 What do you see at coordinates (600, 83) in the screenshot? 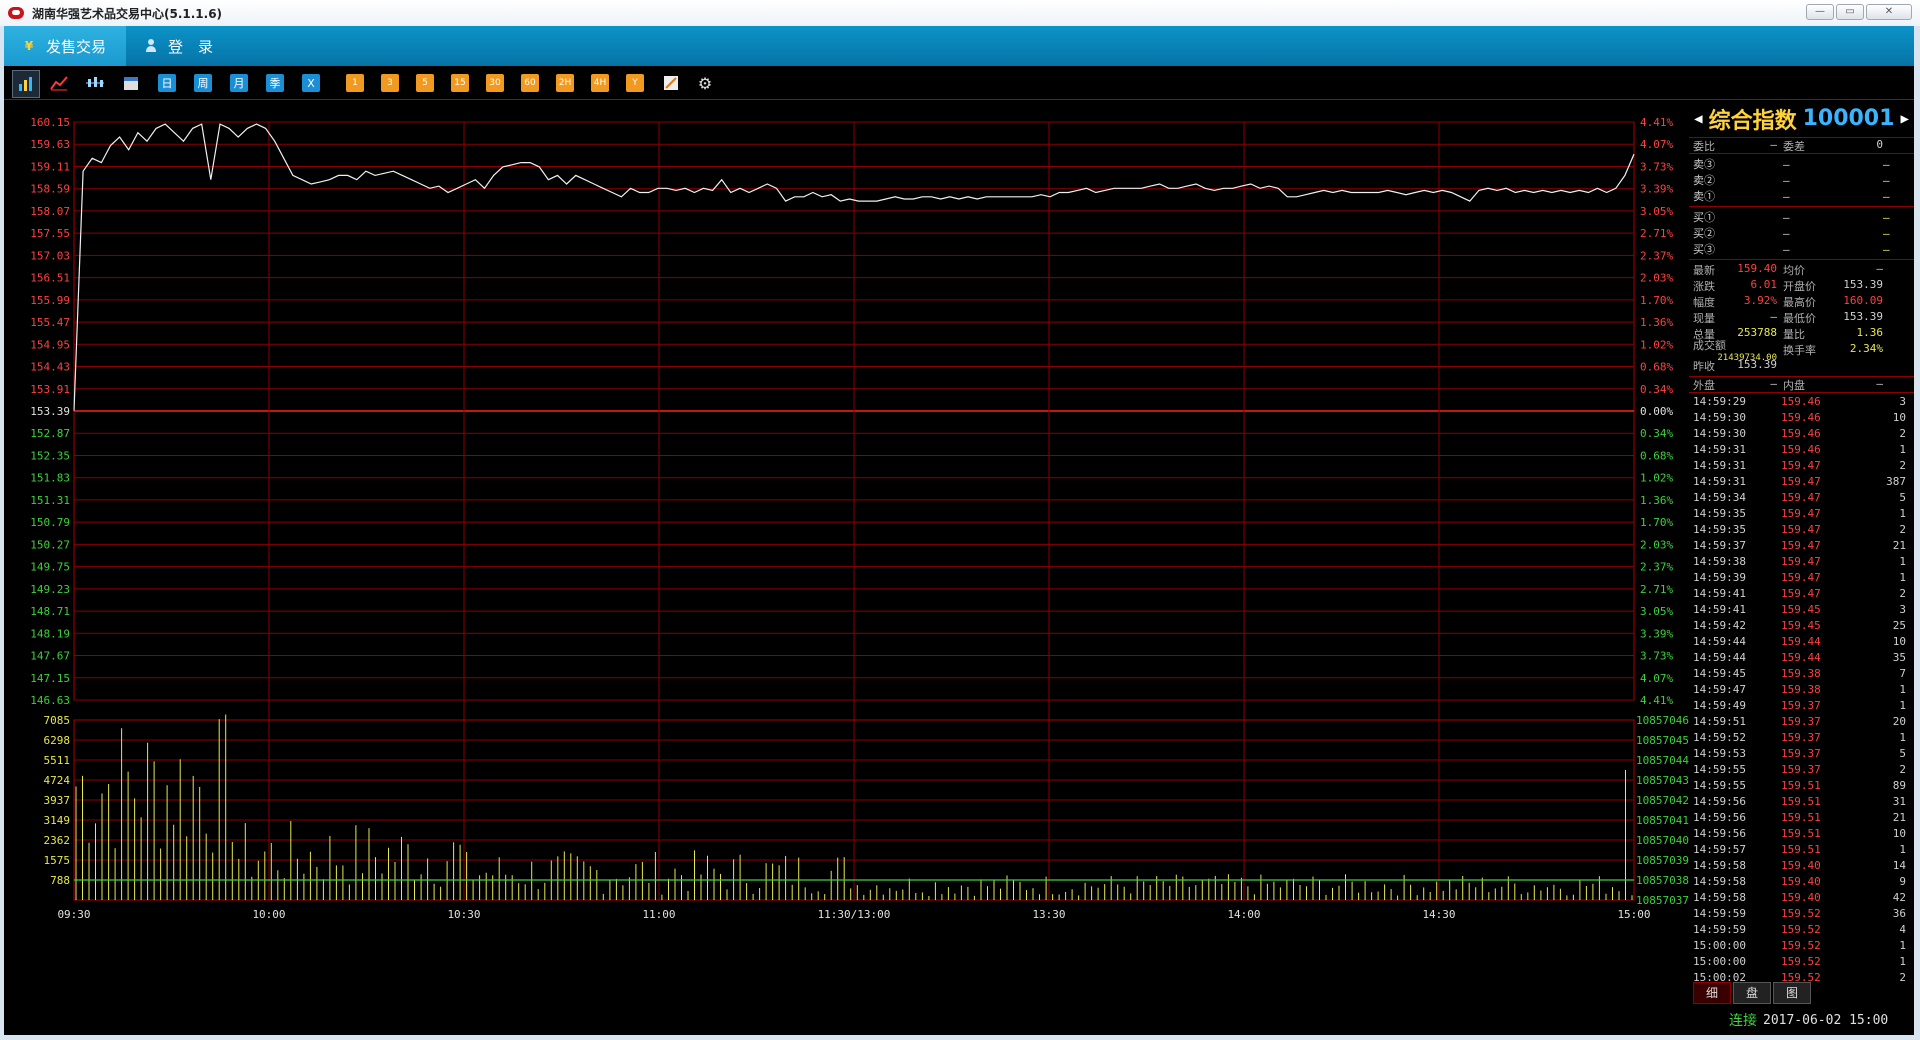
I see `hour-4-button: 4H` at bounding box center [600, 83].